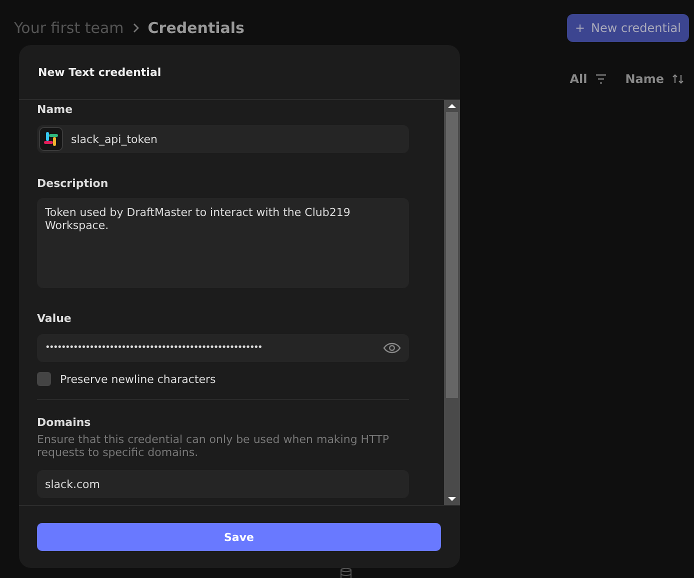 The height and width of the screenshot is (578, 694). What do you see at coordinates (601, 79) in the screenshot?
I see `filter-icon` at bounding box center [601, 79].